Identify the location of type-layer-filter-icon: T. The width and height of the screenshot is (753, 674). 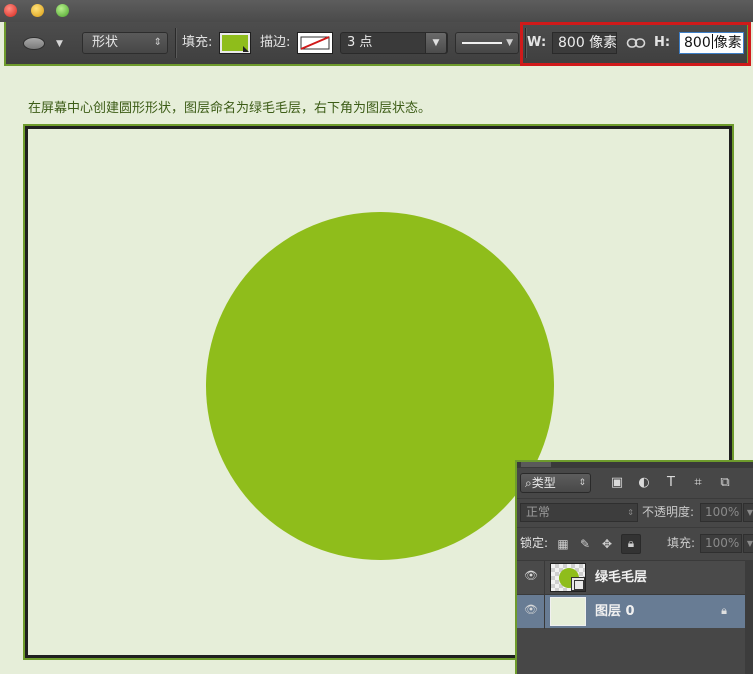
(671, 483).